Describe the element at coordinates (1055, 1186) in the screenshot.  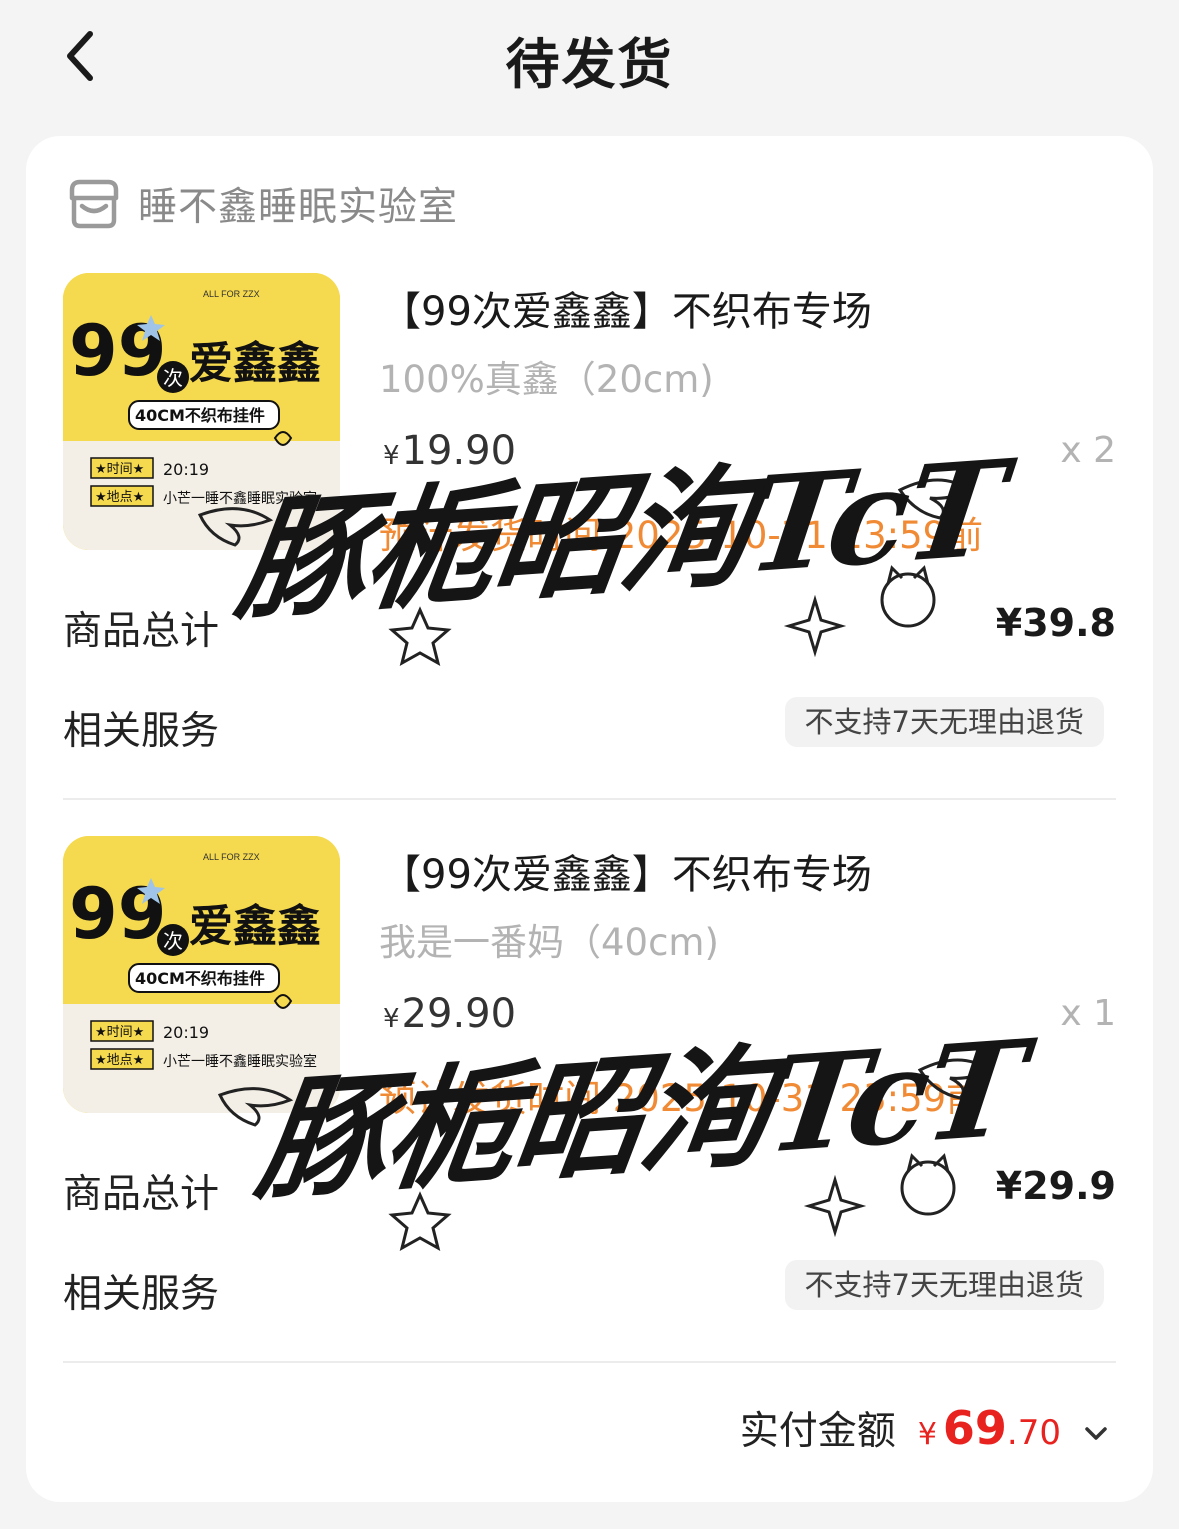
I see `subtotal-value: ¥29.9` at that location.